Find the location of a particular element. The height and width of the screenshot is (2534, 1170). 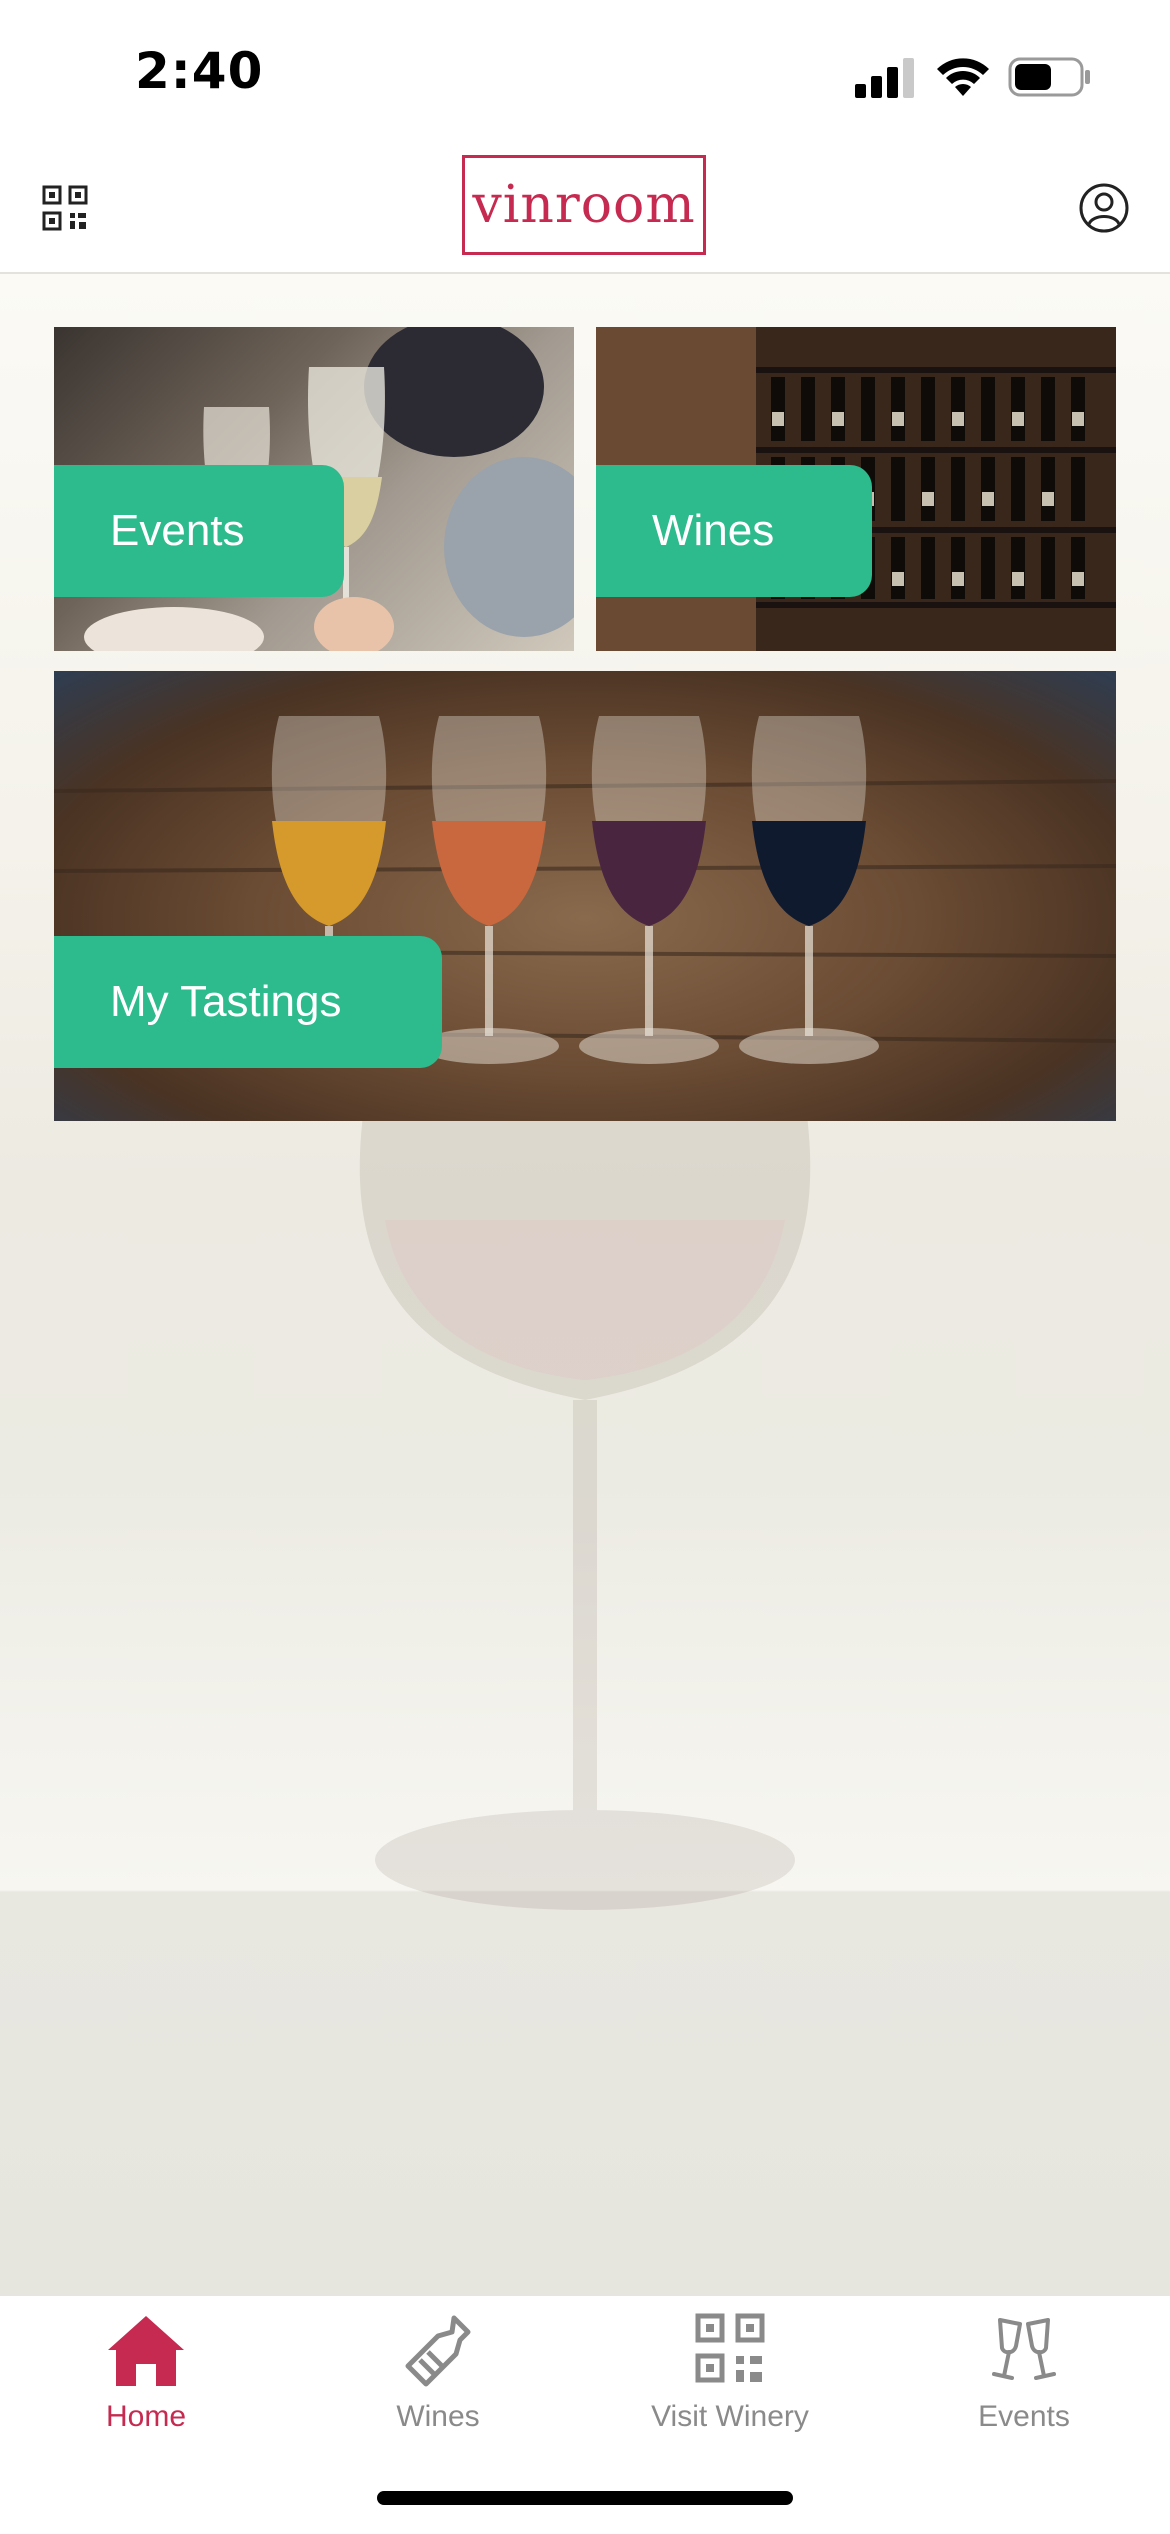

tab-home: Home is located at coordinates (146, 2381).